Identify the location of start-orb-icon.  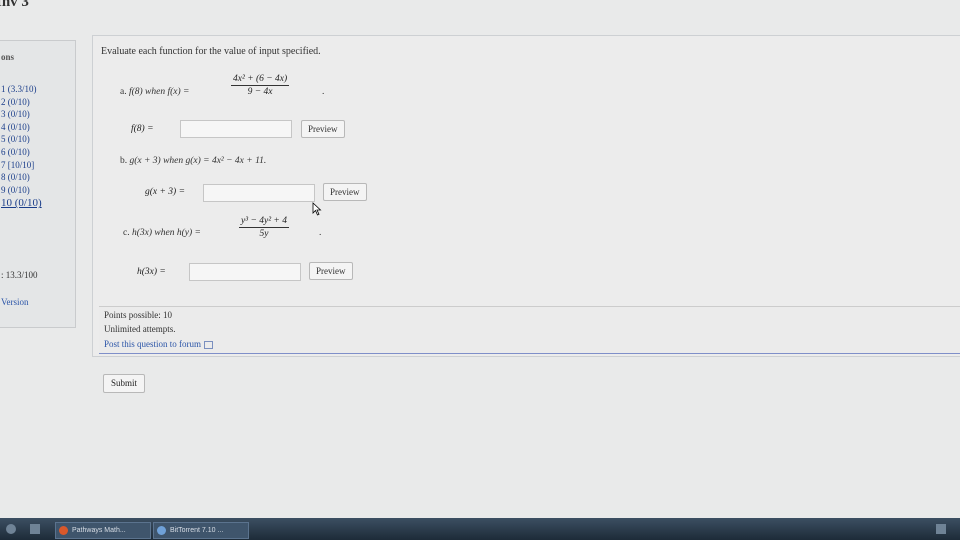
(11, 529).